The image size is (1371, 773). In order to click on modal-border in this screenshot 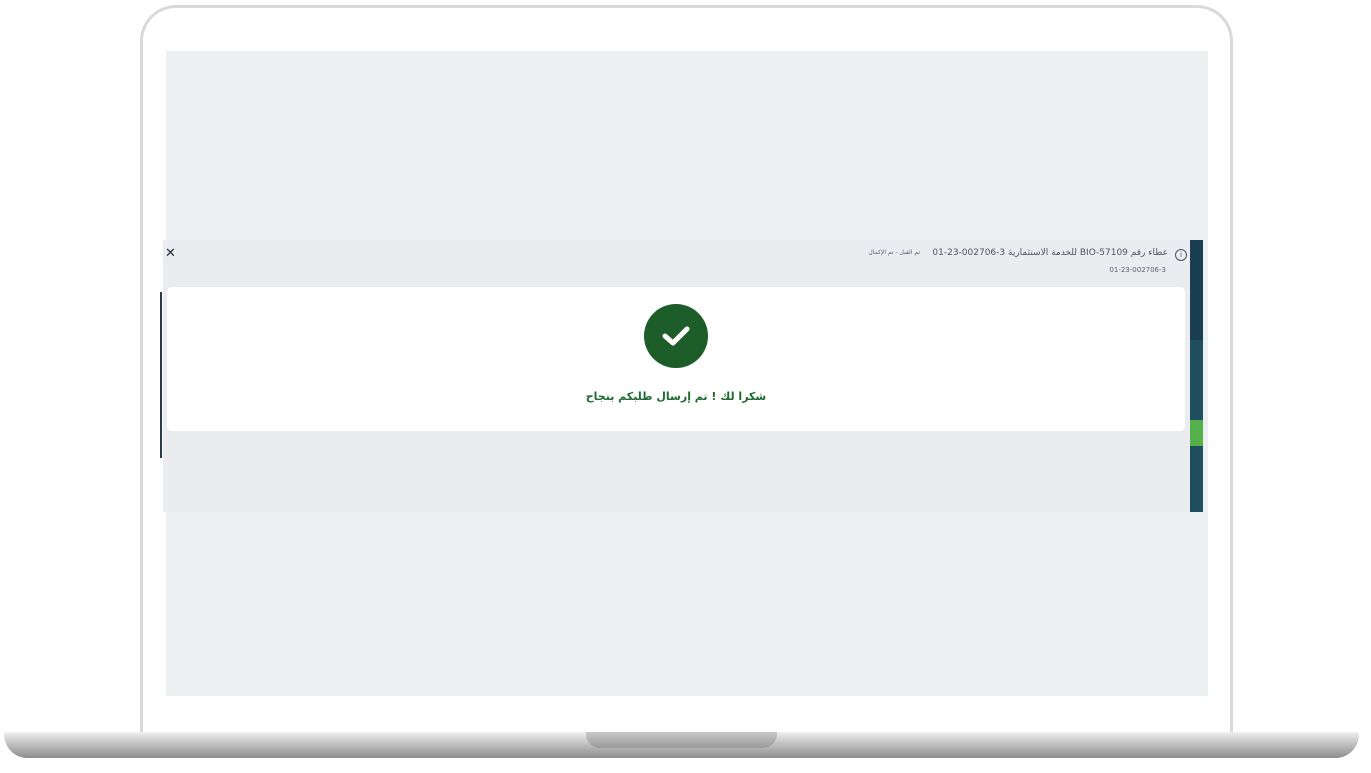, I will do `click(161, 375)`.